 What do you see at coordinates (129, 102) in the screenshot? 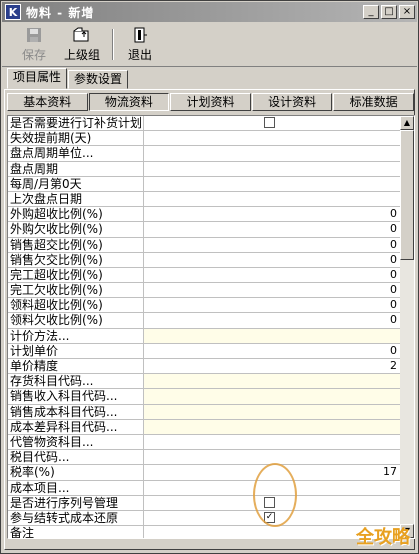
I see `tab-logistics-info: 物流资料` at bounding box center [129, 102].